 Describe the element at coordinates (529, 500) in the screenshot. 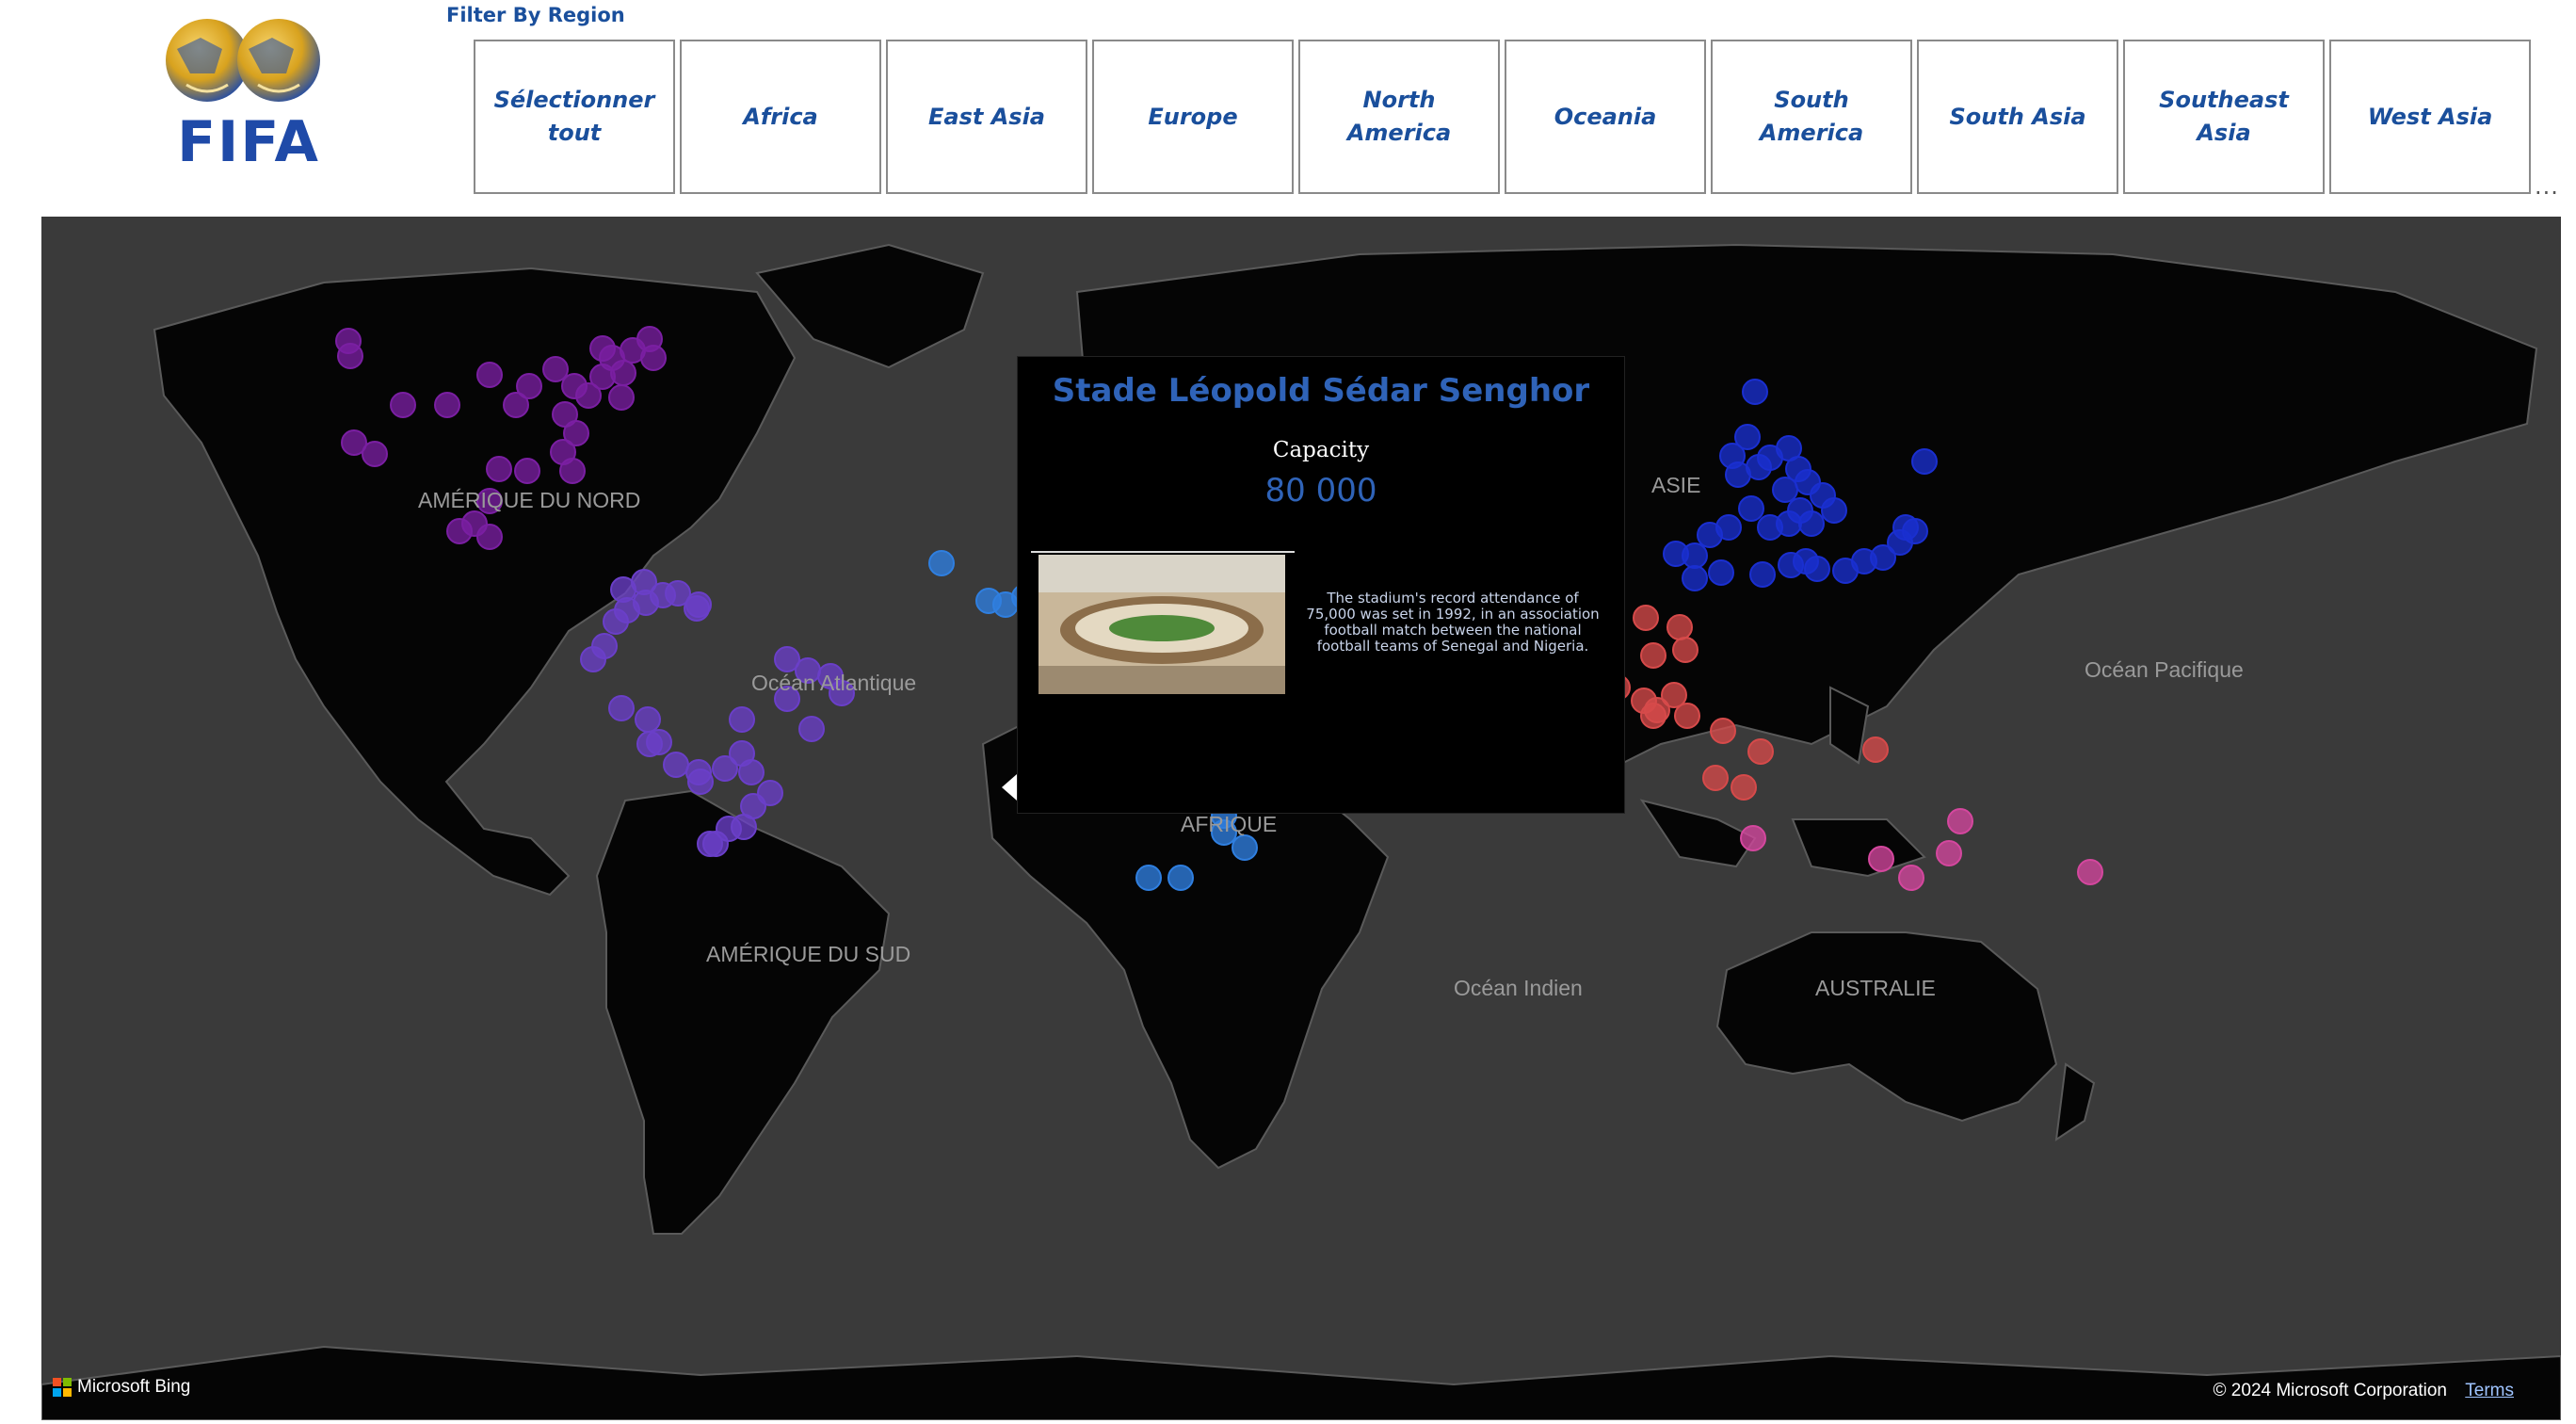

I see `label-north-america: AMÉRIQUE DU NORD` at that location.